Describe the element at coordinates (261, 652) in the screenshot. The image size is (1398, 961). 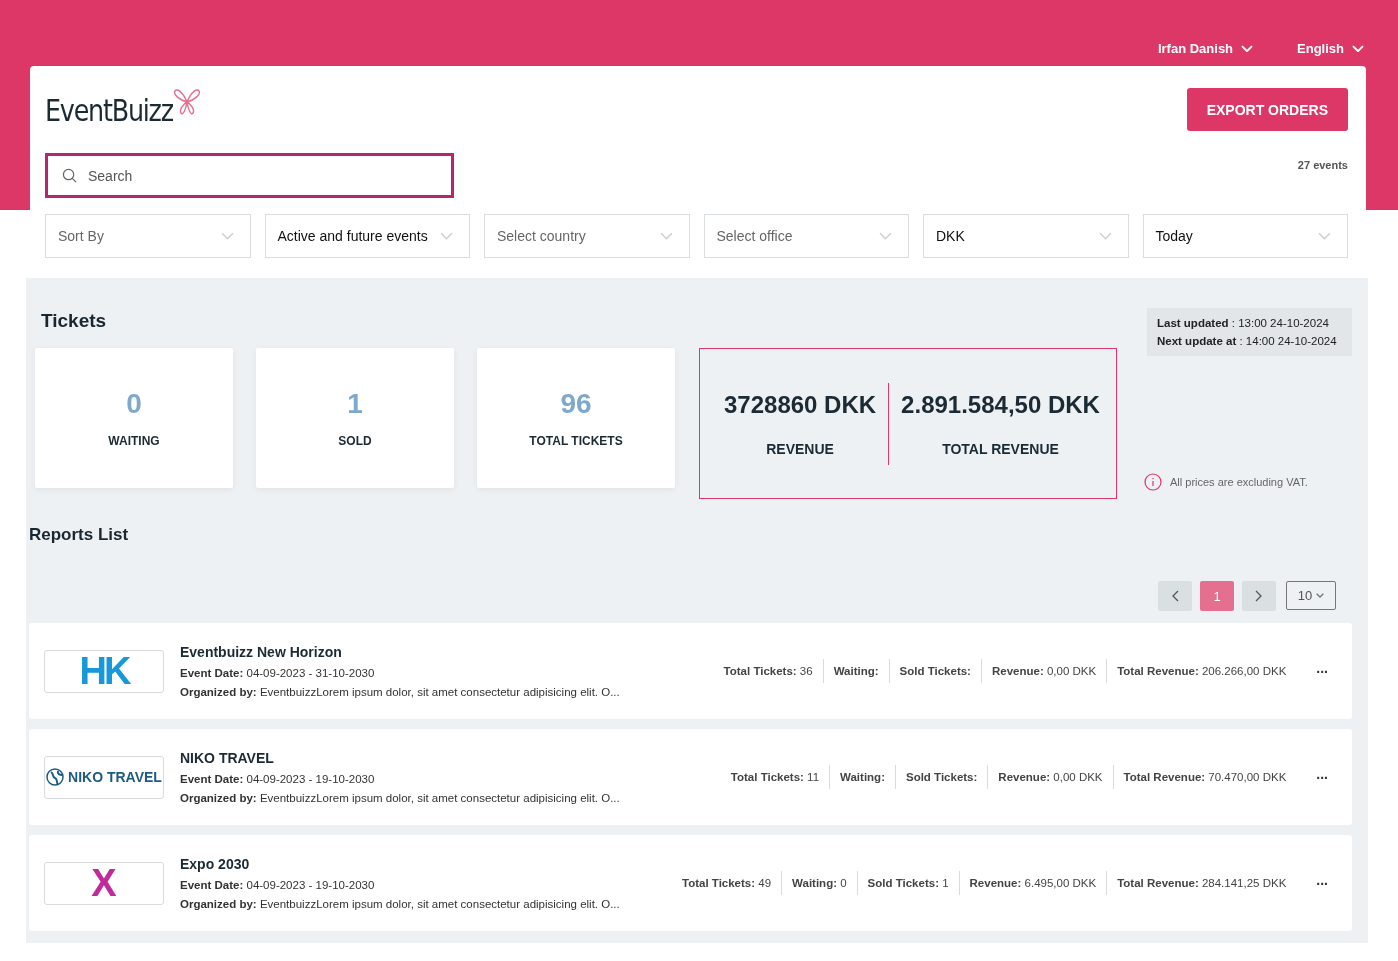
I see `event-name: Eventbuizz New Horizon` at that location.